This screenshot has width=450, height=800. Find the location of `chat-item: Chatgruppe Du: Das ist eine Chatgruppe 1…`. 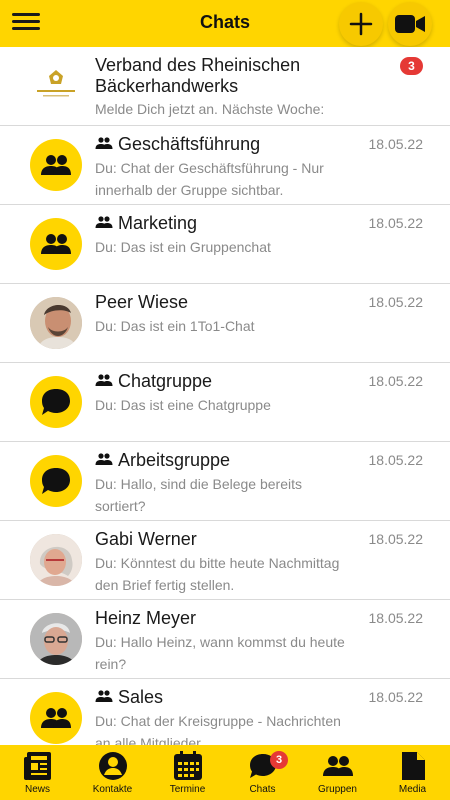

chat-item: Chatgruppe Du: Das ist eine Chatgruppe 1… is located at coordinates (225, 402).